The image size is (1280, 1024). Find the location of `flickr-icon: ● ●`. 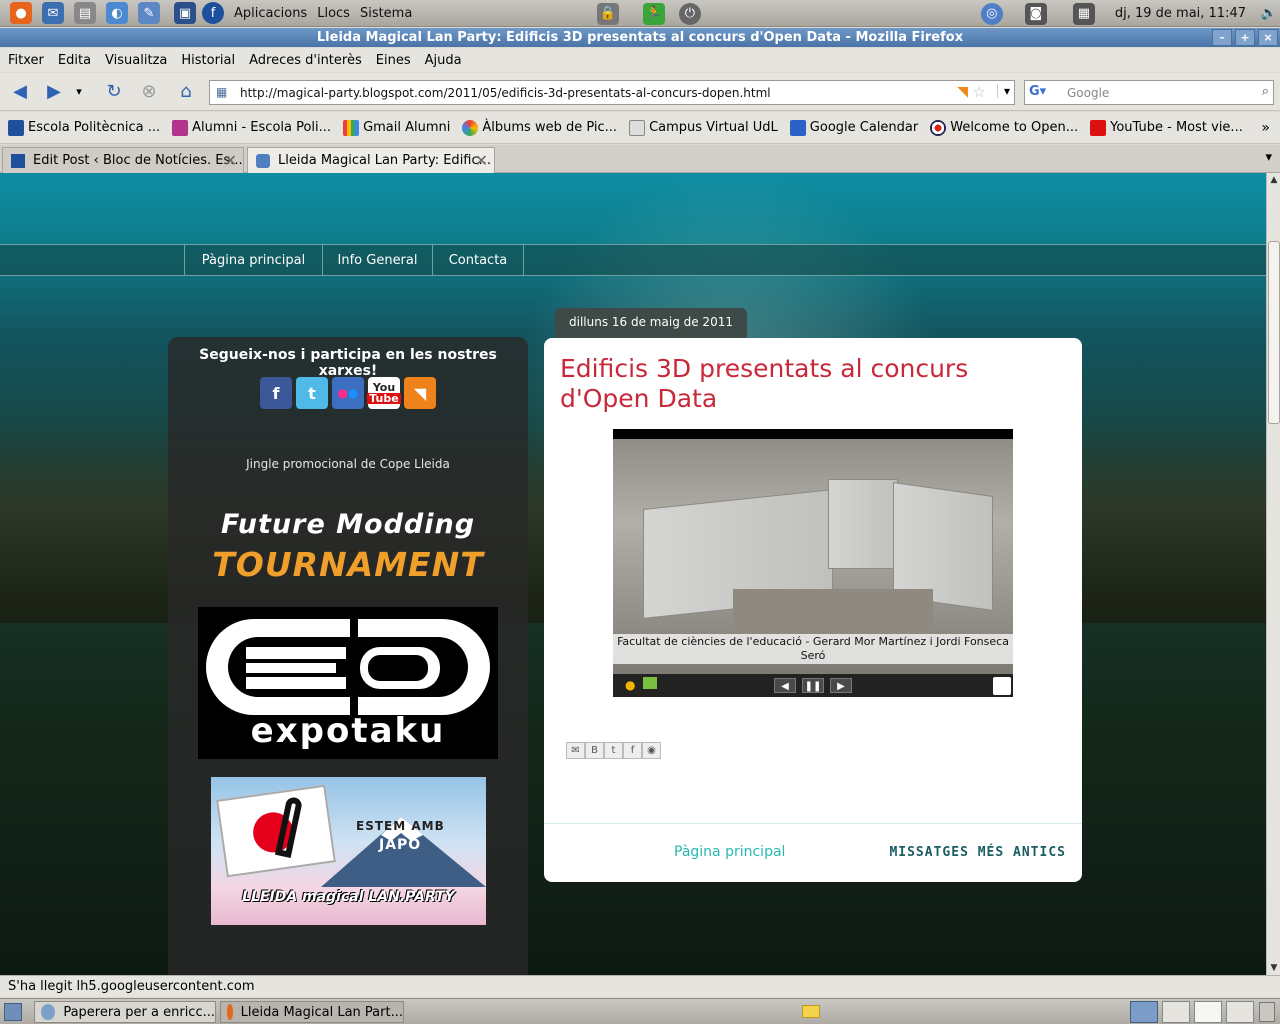

flickr-icon: ● ● is located at coordinates (348, 393).